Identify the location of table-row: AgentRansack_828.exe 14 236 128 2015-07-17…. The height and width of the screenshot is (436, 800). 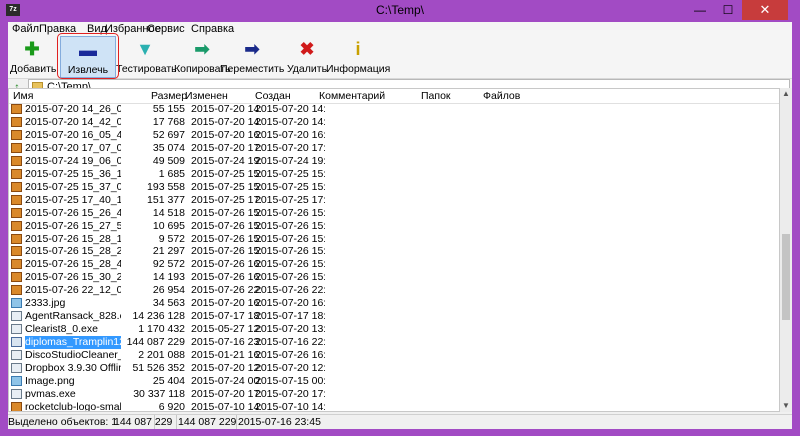
(394, 316).